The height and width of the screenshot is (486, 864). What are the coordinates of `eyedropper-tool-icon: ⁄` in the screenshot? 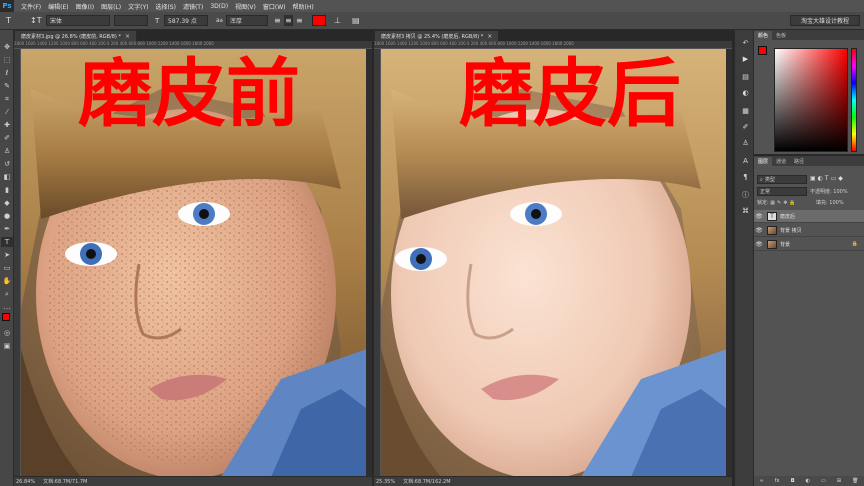 It's located at (7, 112).